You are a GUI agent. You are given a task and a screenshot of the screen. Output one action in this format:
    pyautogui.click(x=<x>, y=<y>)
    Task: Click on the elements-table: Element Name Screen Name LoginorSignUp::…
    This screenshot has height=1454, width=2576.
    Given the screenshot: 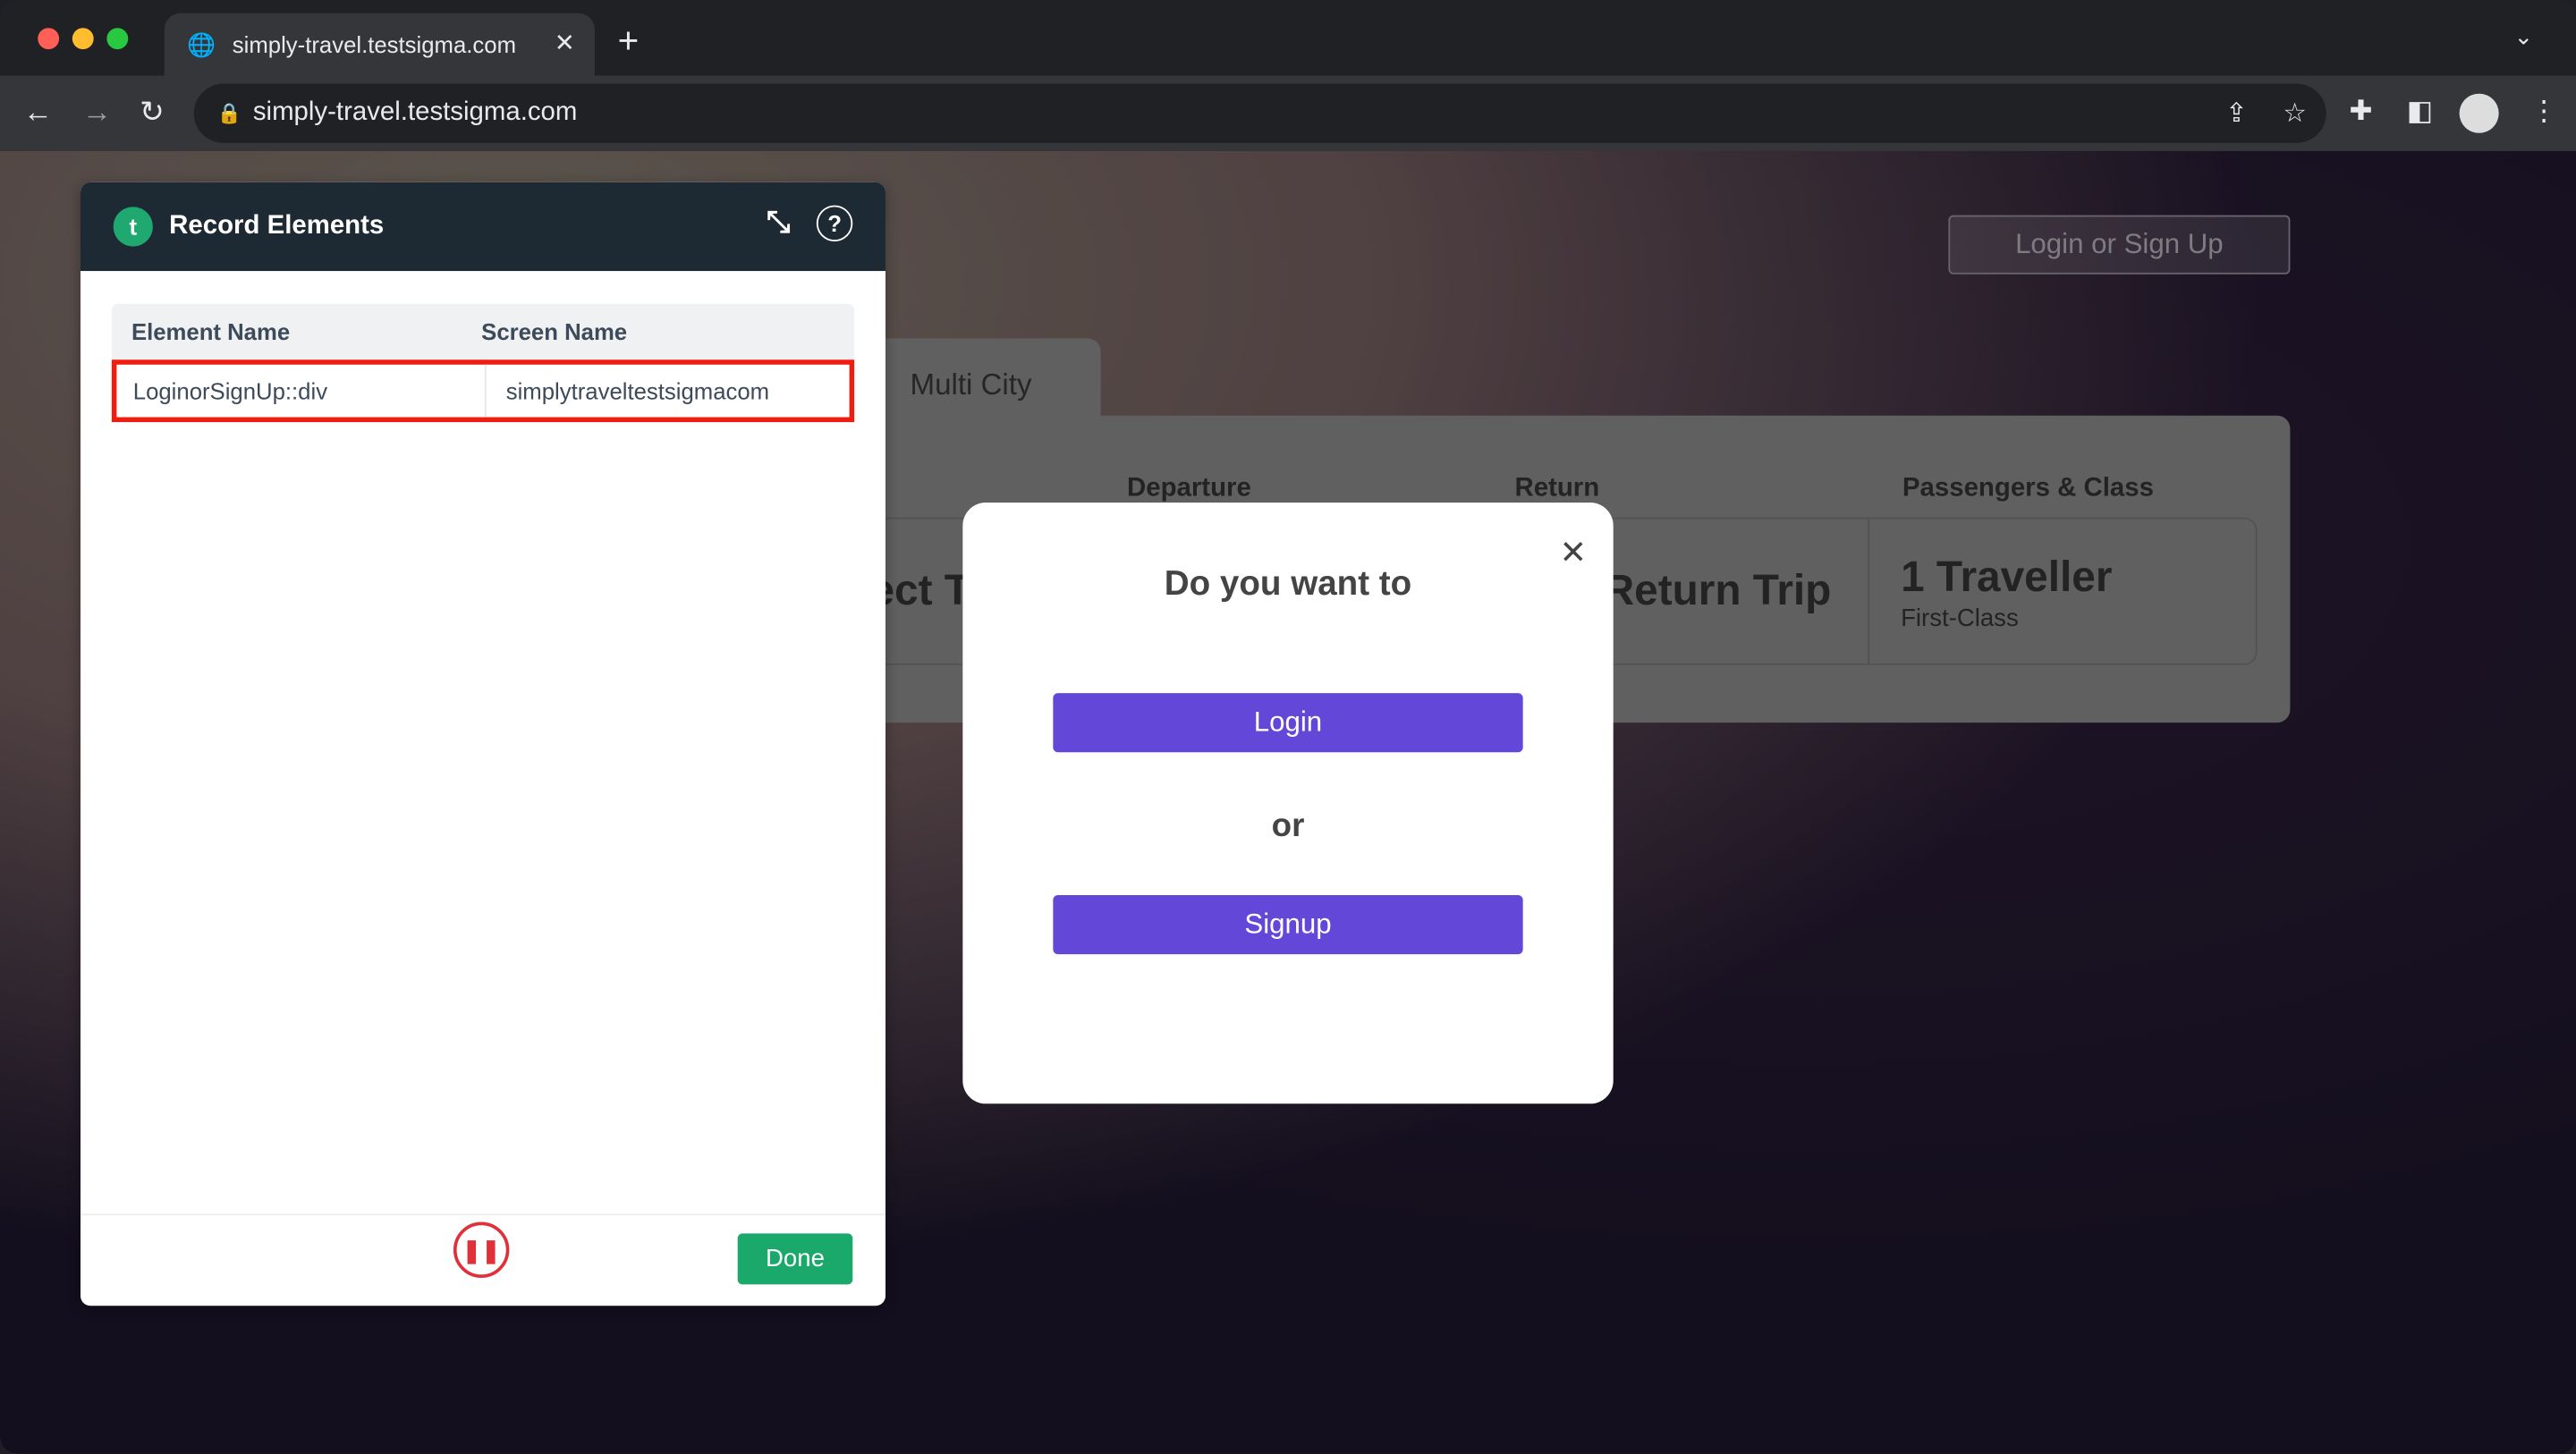 What is the action you would take?
    pyautogui.click(x=483, y=363)
    